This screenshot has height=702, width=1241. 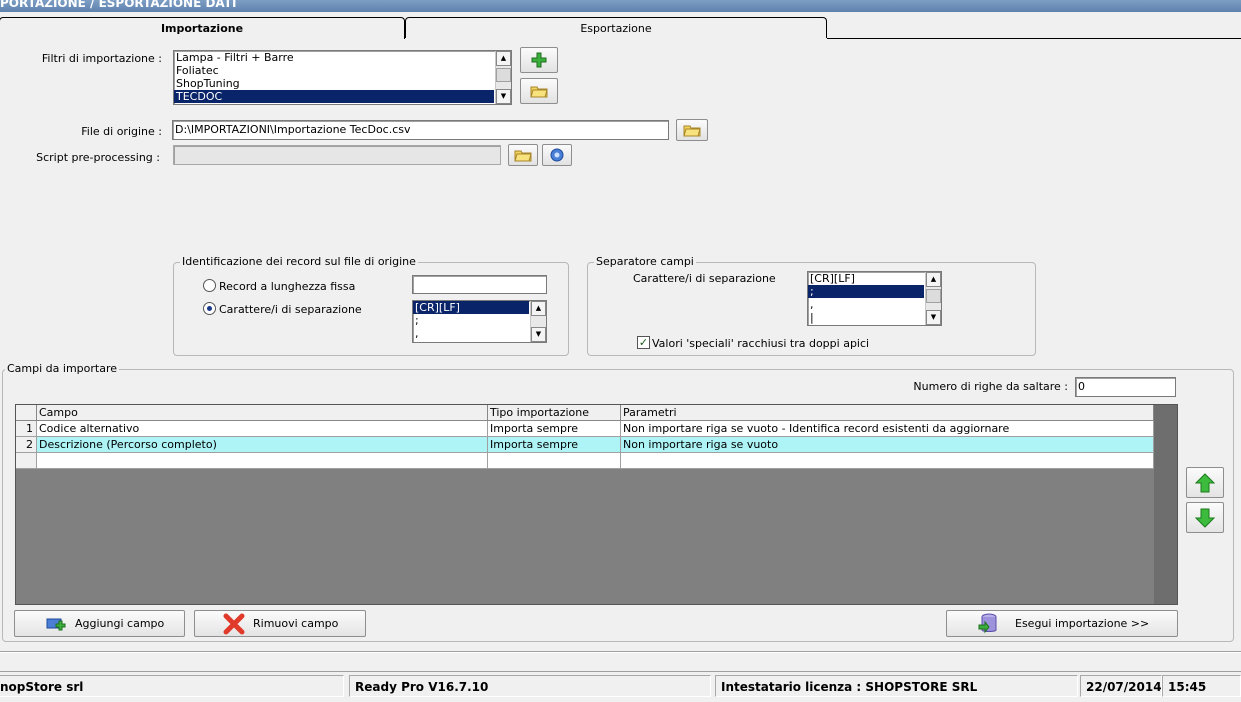 What do you see at coordinates (554, 413) in the screenshot?
I see `column-header-tipo: Tipo importazione` at bounding box center [554, 413].